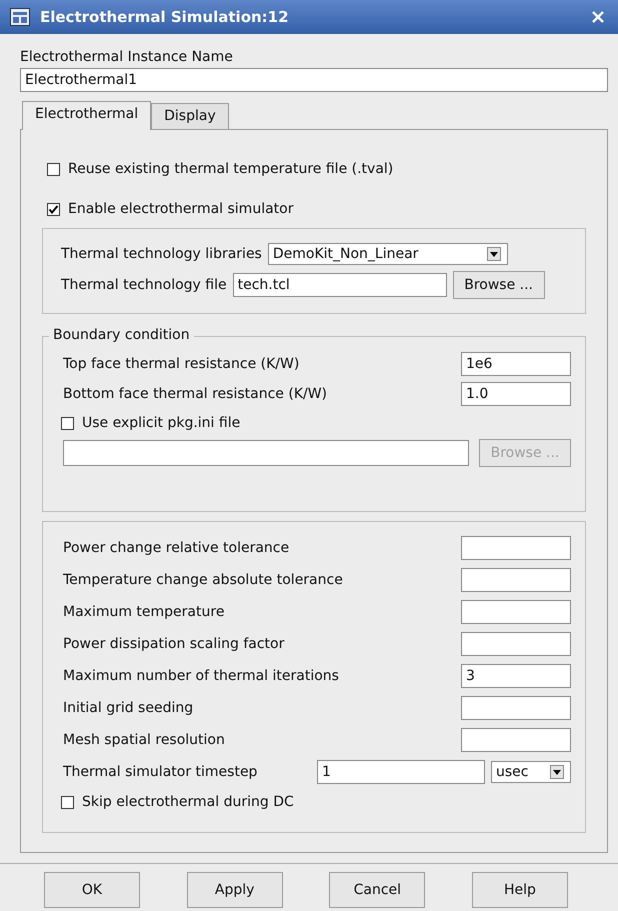 This screenshot has height=911, width=618. I want to click on field-label: Power change relative tolerance, so click(176, 548).